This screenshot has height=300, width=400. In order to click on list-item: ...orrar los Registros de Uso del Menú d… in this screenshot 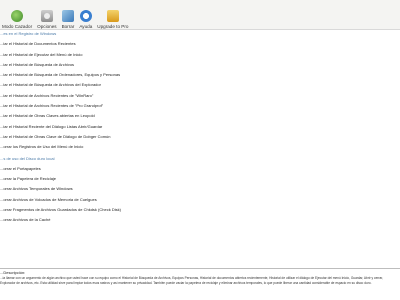, I will do `click(200, 147)`.